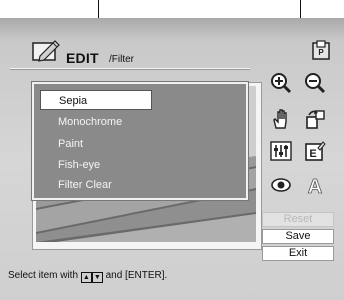 The image size is (344, 300). I want to click on menu-item-paint: Paint, so click(138, 144).